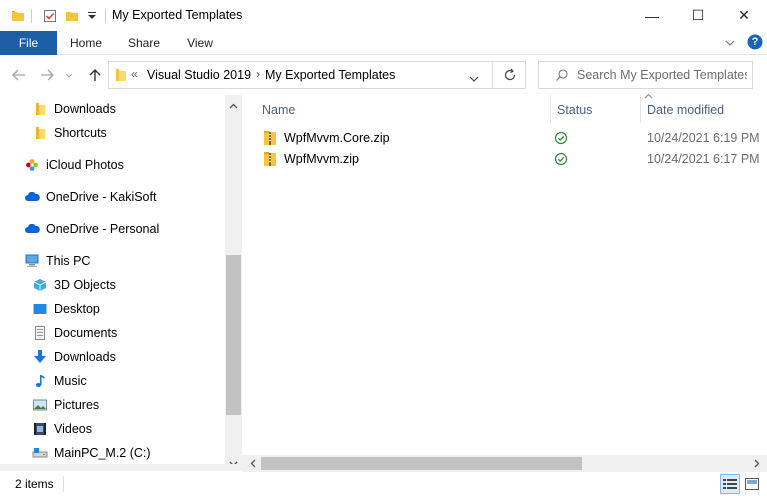 The height and width of the screenshot is (496, 767). Describe the element at coordinates (474, 78) in the screenshot. I see `address-dropdown-icon` at that location.